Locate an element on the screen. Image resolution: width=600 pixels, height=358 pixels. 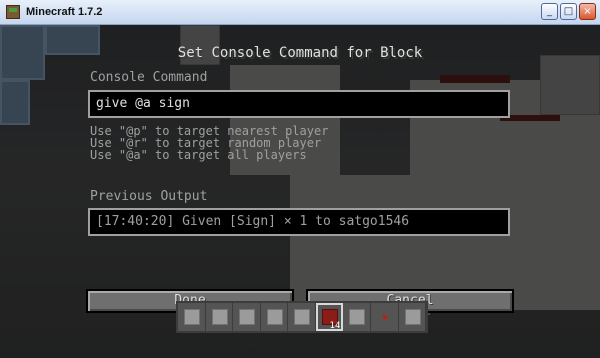
repeater-item-icon is located at coordinates (357, 317).